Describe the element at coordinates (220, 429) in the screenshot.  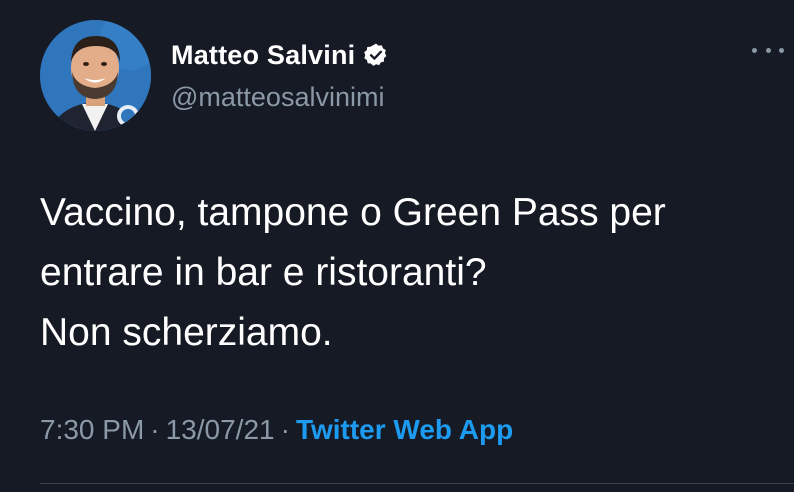
I see `tweet-date: 13/07/21` at that location.